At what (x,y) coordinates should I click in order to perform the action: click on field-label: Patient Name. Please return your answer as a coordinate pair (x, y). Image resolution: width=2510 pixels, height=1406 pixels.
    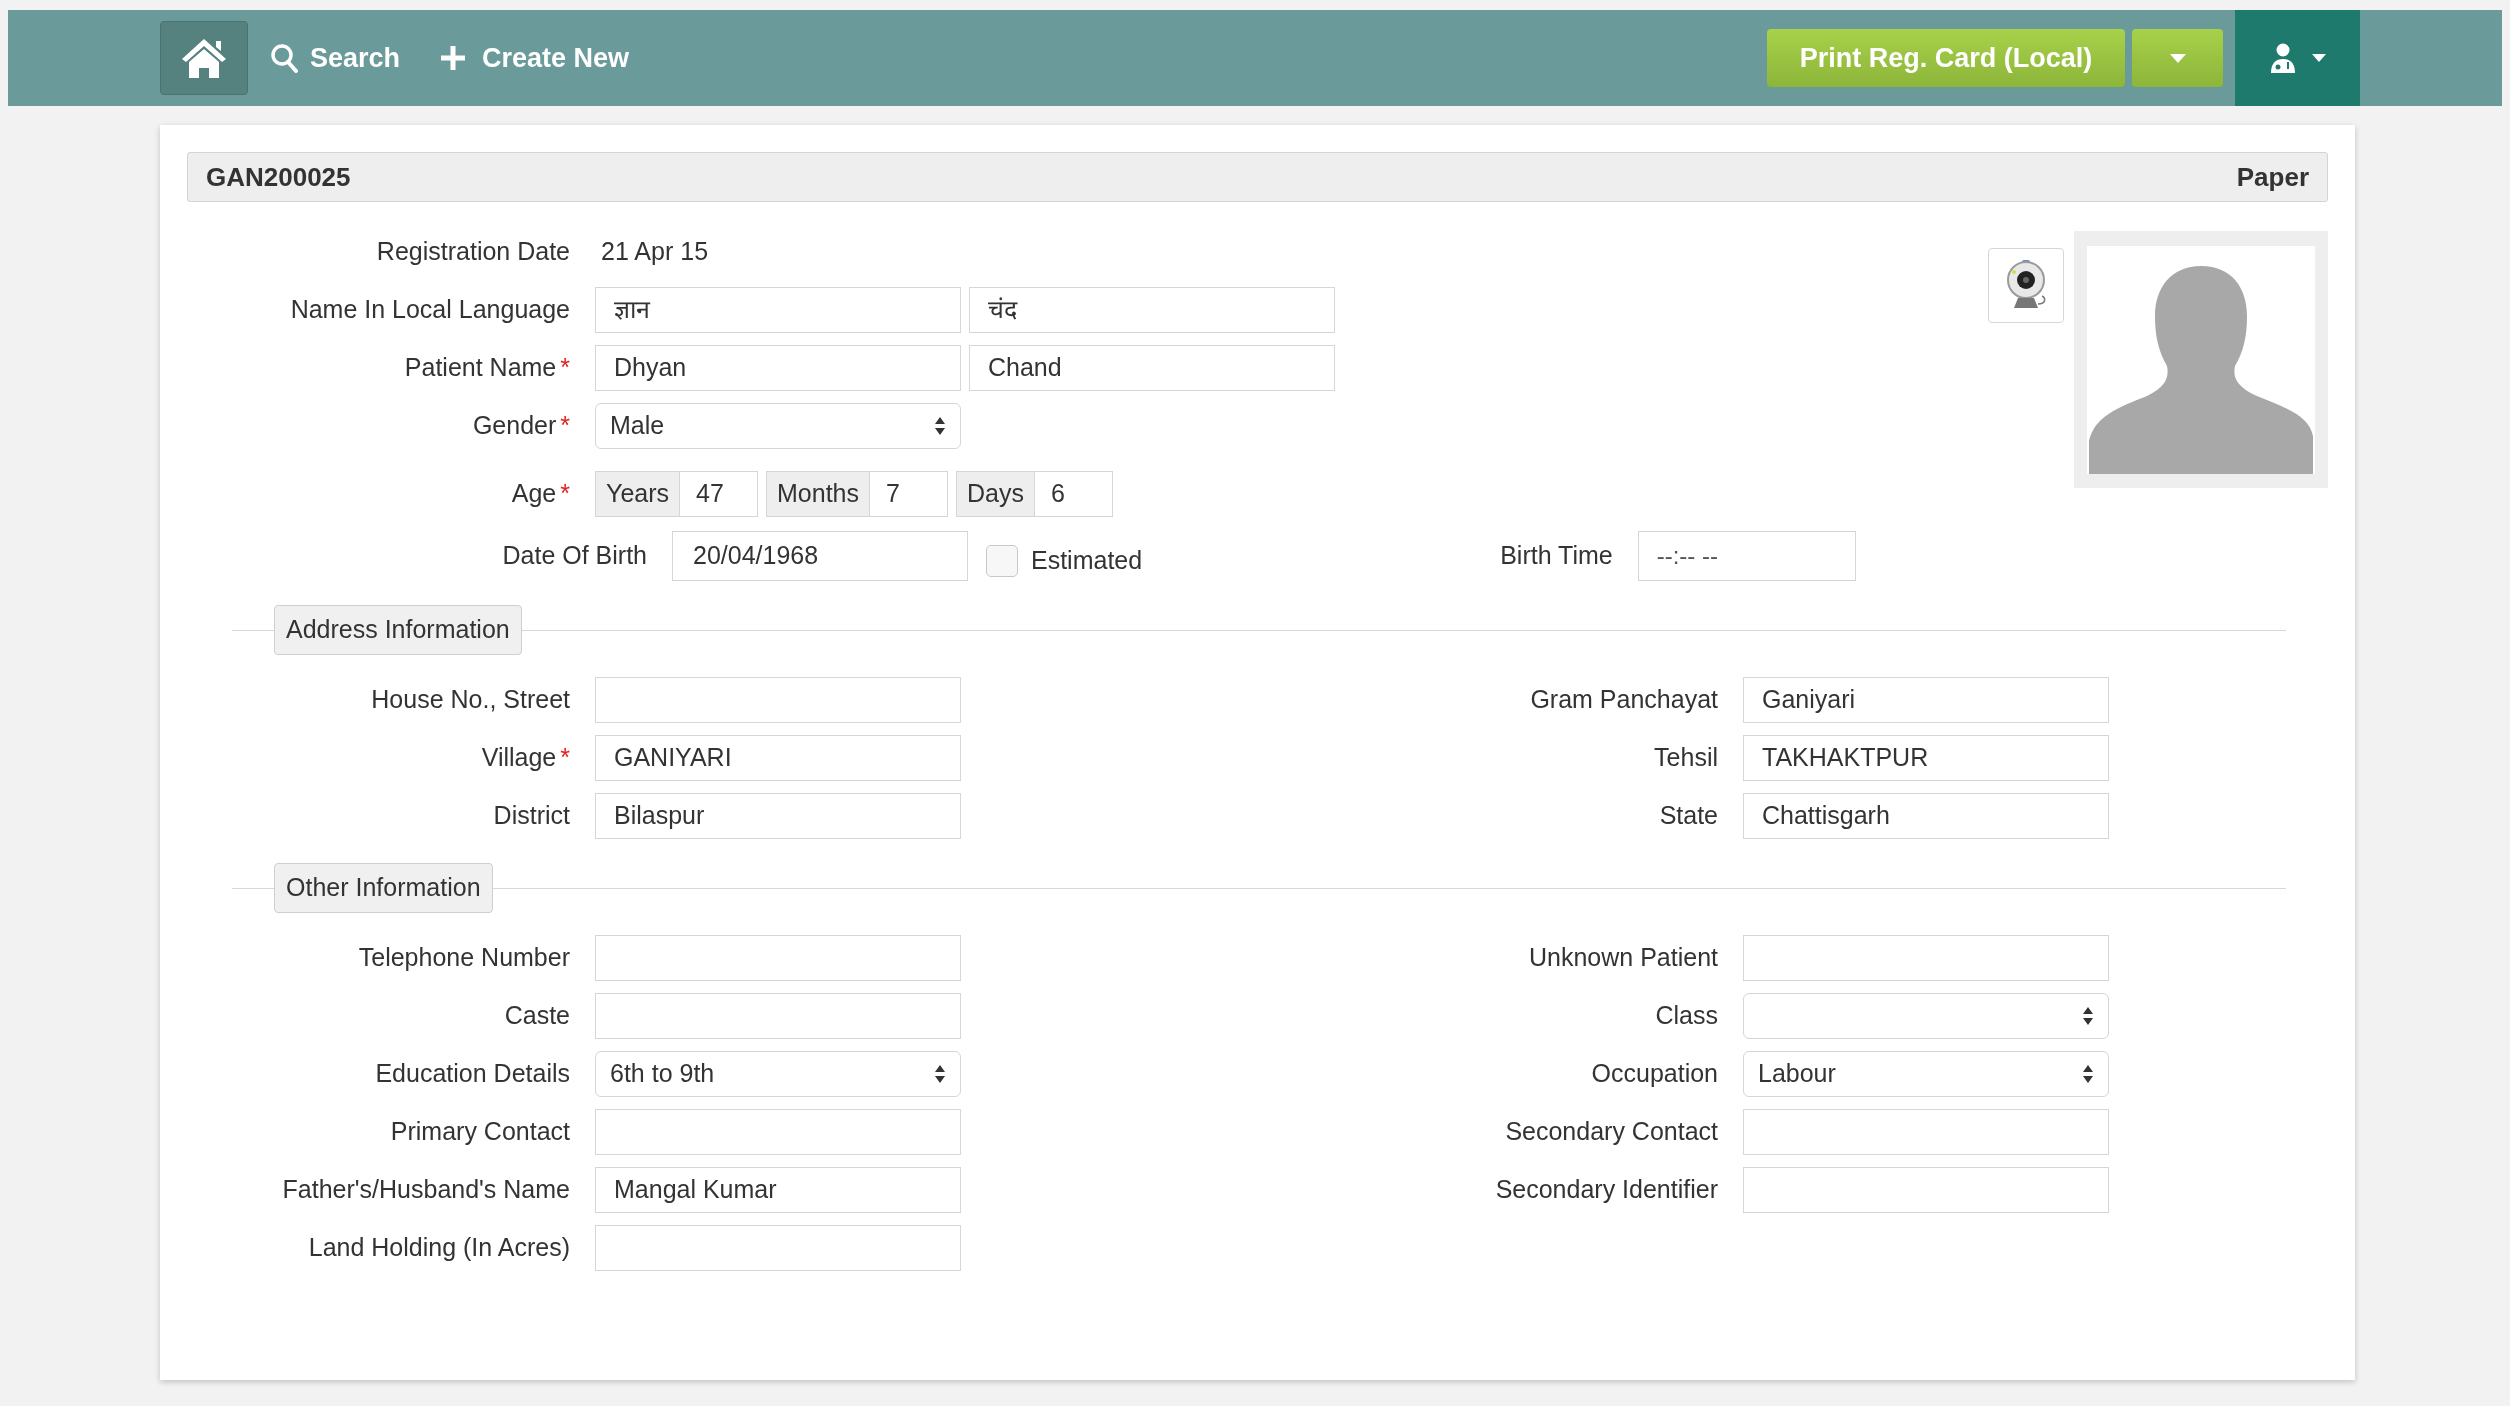
    Looking at the image, I should click on (480, 368).